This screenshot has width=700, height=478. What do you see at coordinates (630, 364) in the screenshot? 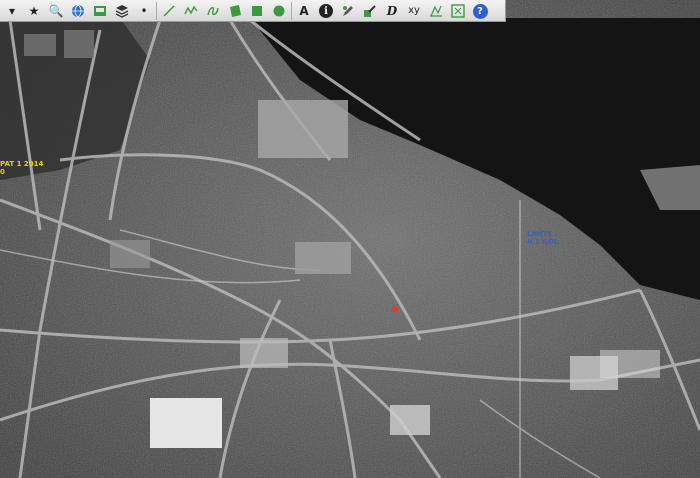
I see `well-pad-east-glare` at bounding box center [630, 364].